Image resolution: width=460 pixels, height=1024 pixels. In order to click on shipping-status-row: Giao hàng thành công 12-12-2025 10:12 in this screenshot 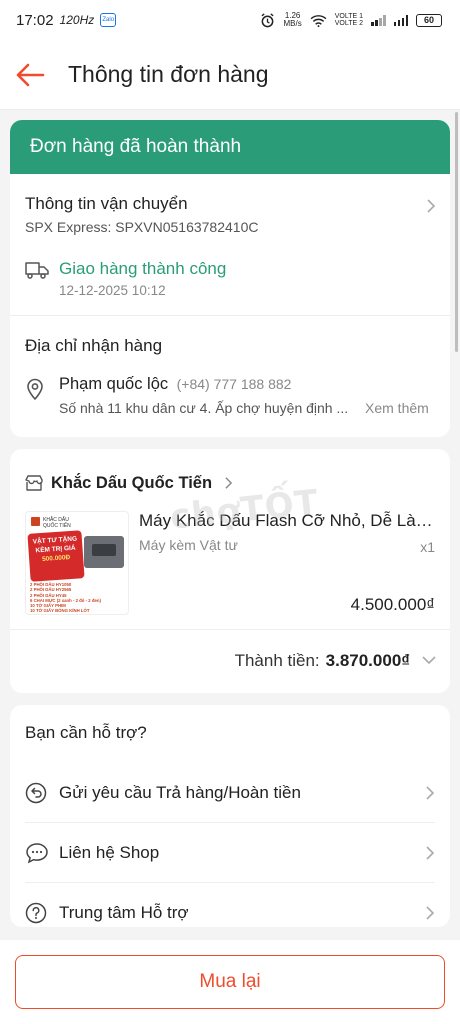, I will do `click(230, 278)`.